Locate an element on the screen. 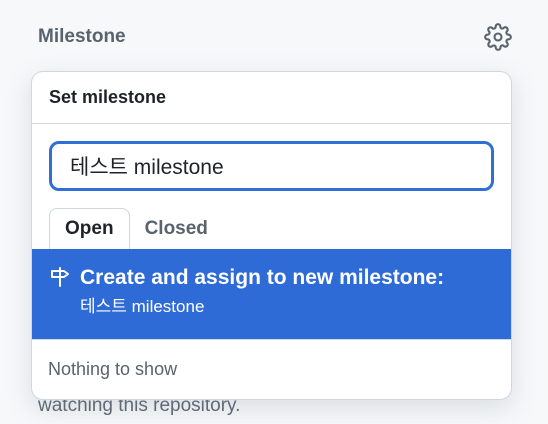  new-milestone-name: 테스트 milestone is located at coordinates (142, 306).